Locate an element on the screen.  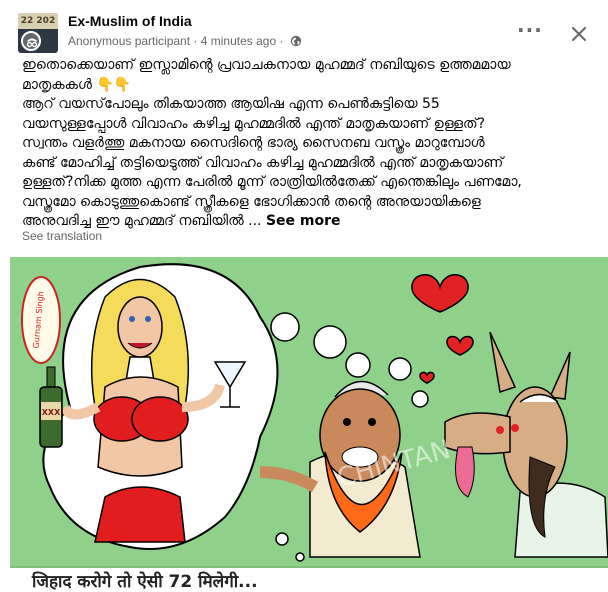
post-text-fragment: മാതൃകകൾ is located at coordinates (57, 84).